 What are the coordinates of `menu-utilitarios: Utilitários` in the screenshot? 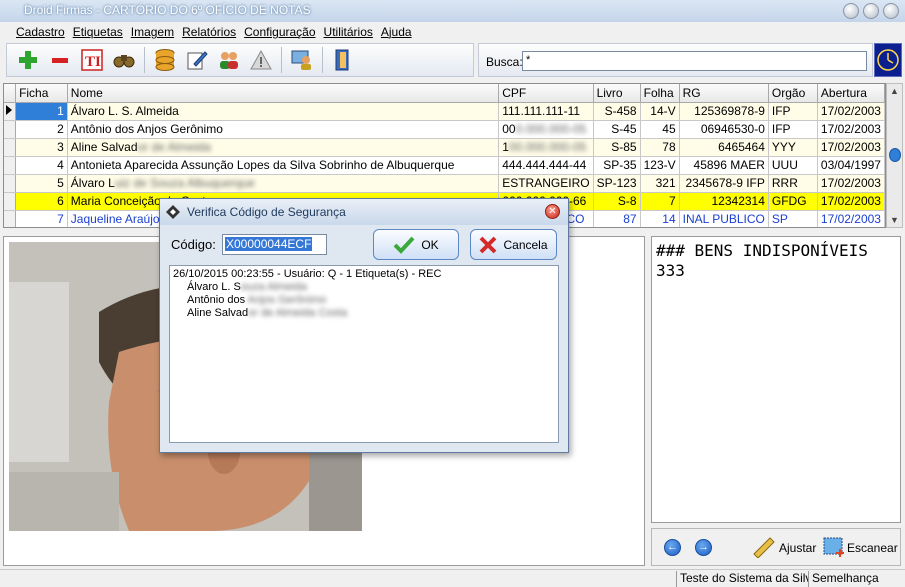 It's located at (348, 32).